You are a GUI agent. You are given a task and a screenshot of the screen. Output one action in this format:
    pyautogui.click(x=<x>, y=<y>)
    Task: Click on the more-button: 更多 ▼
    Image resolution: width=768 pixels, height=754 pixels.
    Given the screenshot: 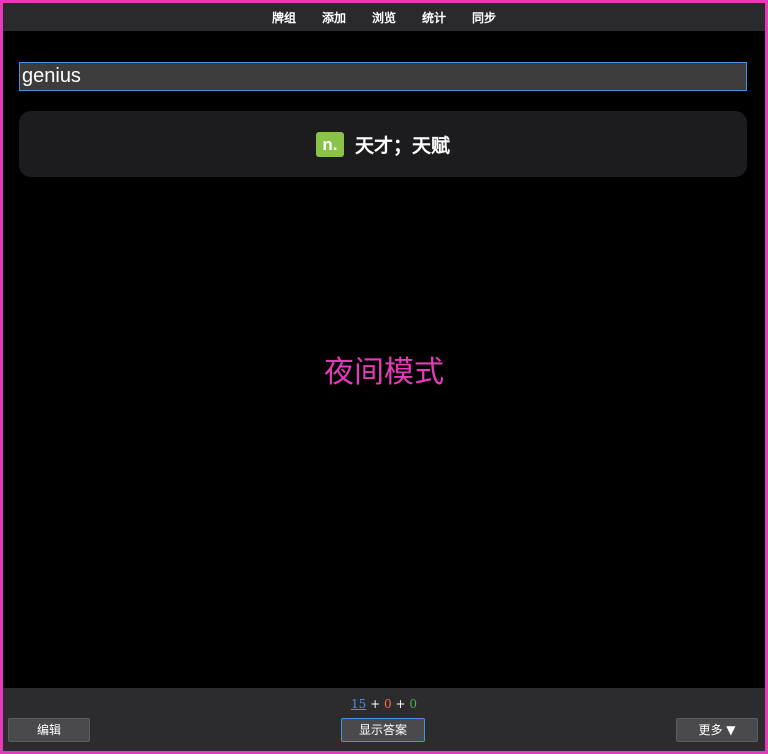 What is the action you would take?
    pyautogui.click(x=717, y=730)
    